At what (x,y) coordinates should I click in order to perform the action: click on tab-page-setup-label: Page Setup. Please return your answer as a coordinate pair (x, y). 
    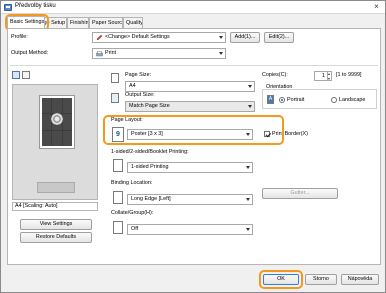
    Looking at the image, I should click on (55, 23).